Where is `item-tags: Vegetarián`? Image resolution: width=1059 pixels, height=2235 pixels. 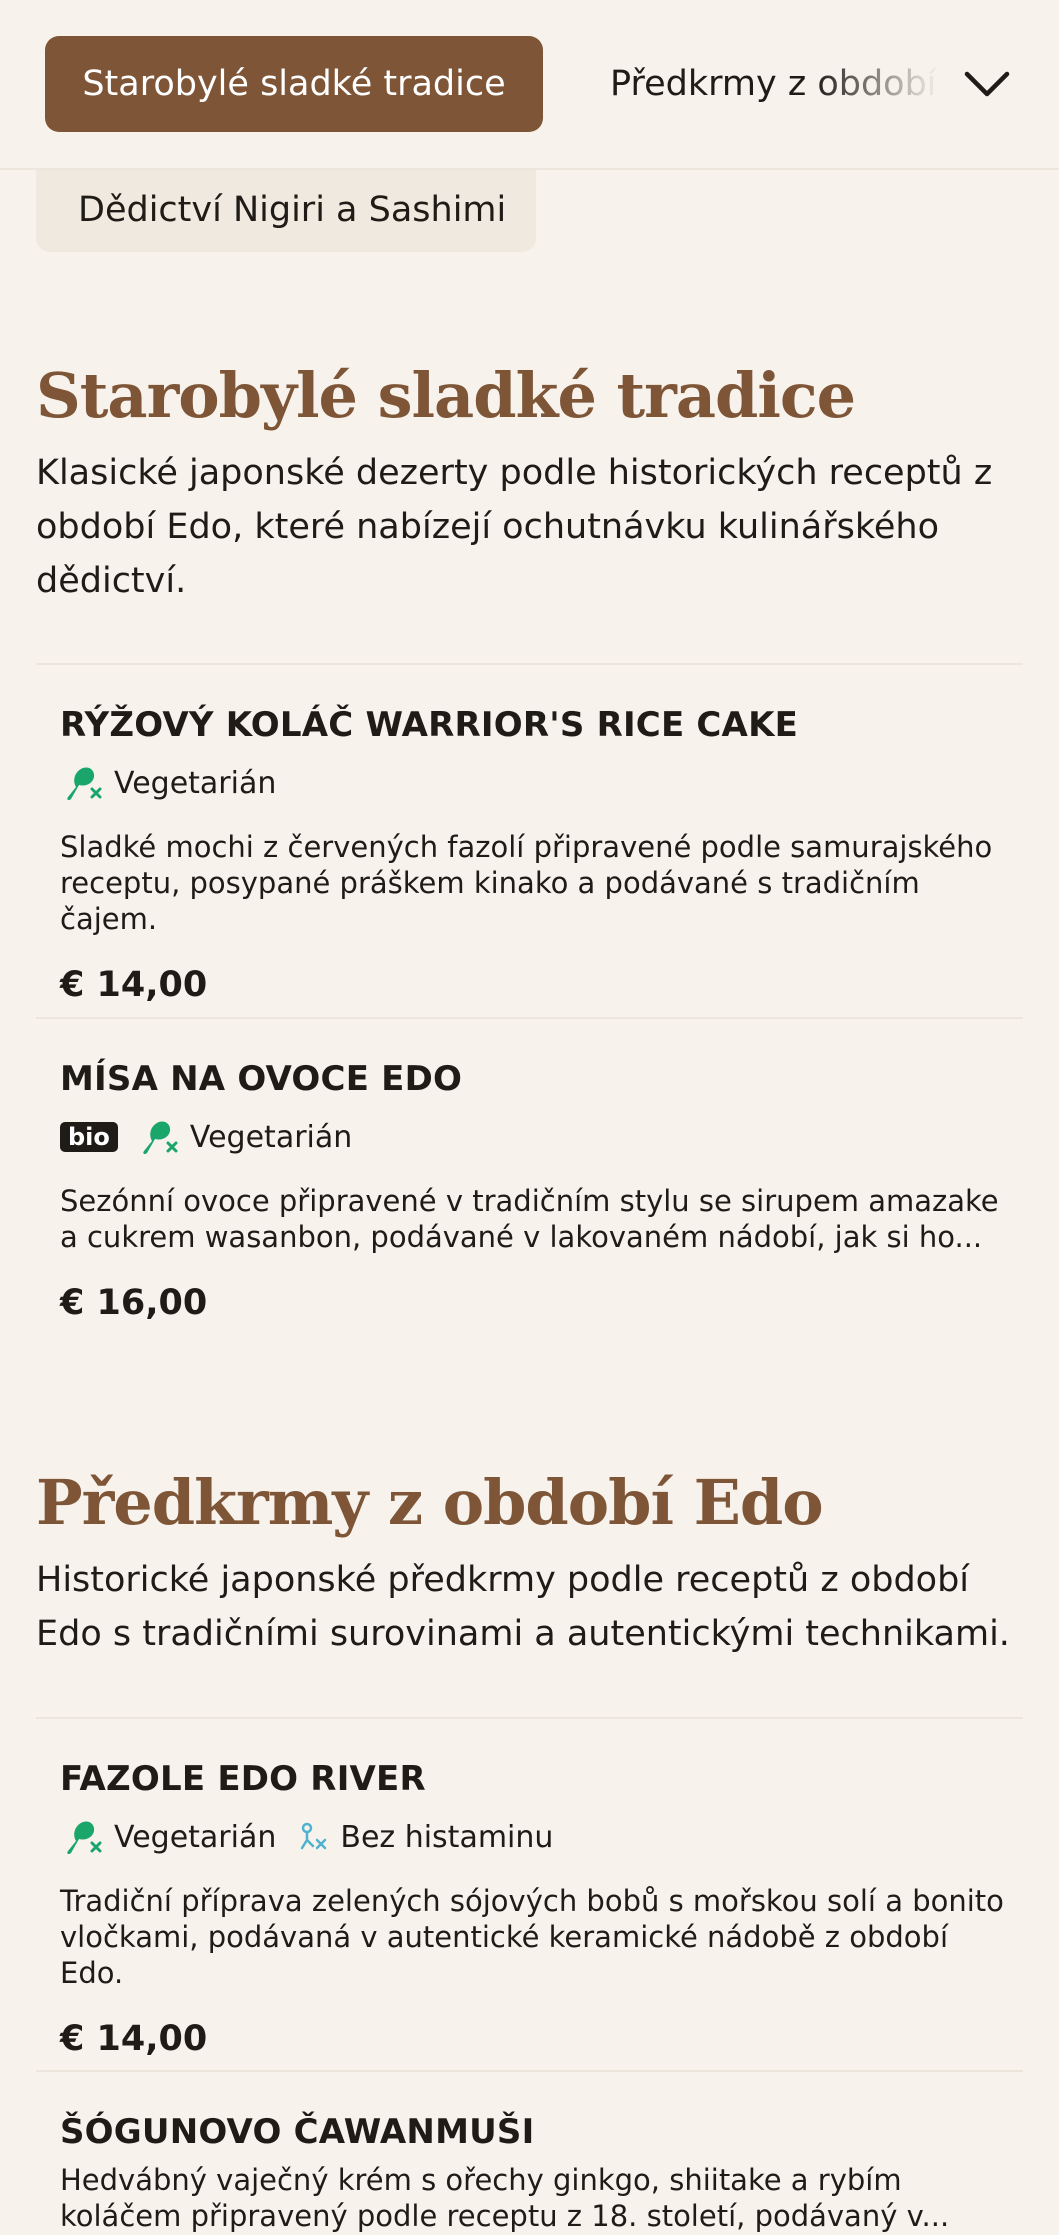
item-tags: Vegetarián is located at coordinates (536, 783).